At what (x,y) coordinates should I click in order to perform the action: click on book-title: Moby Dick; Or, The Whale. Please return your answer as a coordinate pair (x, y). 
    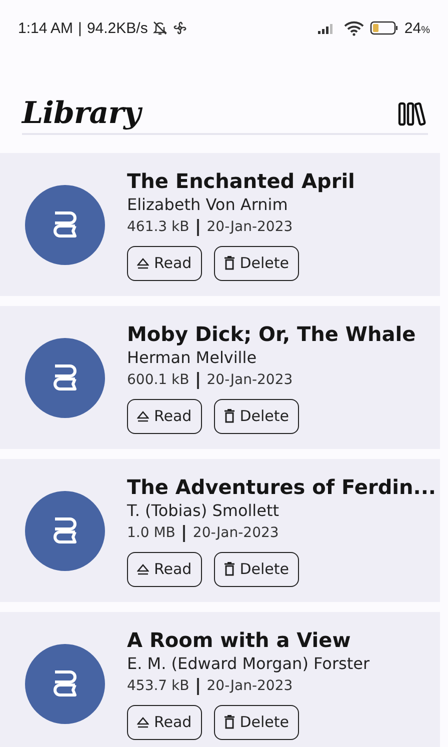
    Looking at the image, I should click on (271, 334).